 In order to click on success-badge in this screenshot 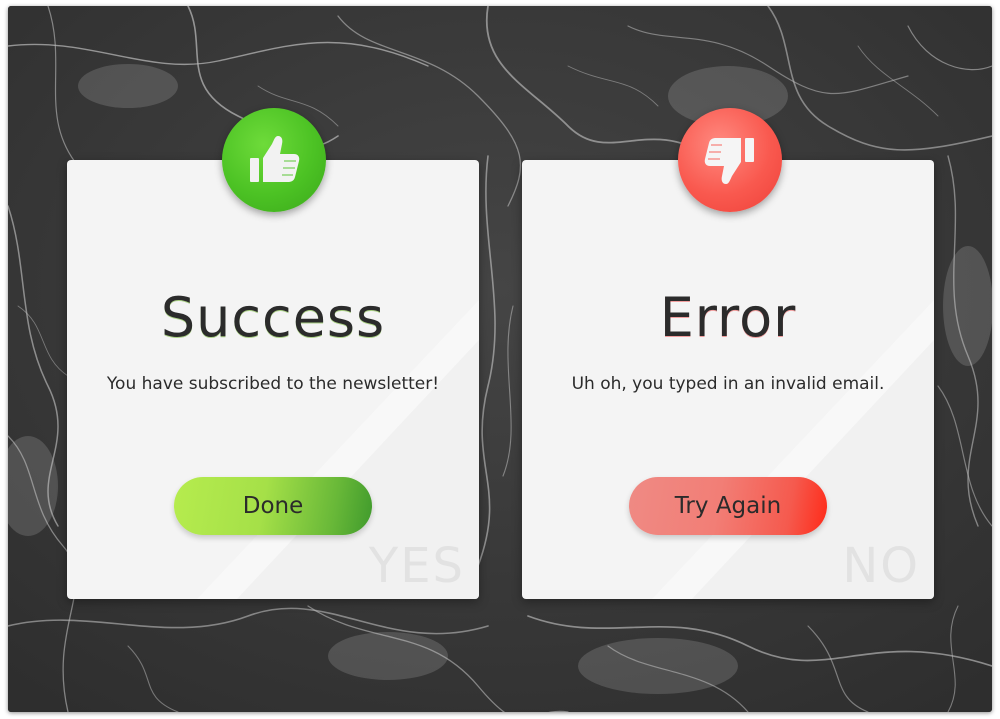, I will do `click(274, 160)`.